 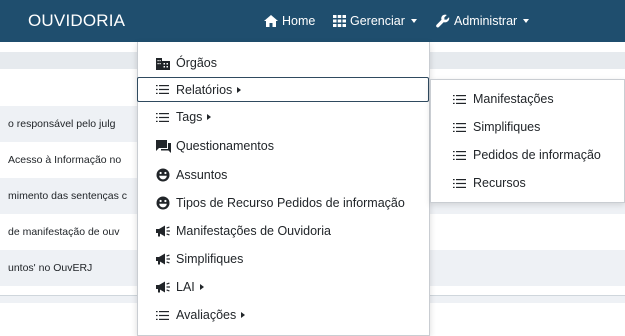 I want to click on submenu-item-label: Simplifiques, so click(x=507, y=127).